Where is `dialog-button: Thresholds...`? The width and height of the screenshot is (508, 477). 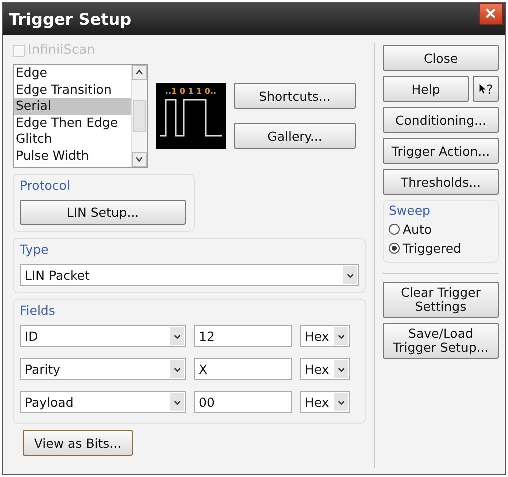
dialog-button: Thresholds... is located at coordinates (441, 182).